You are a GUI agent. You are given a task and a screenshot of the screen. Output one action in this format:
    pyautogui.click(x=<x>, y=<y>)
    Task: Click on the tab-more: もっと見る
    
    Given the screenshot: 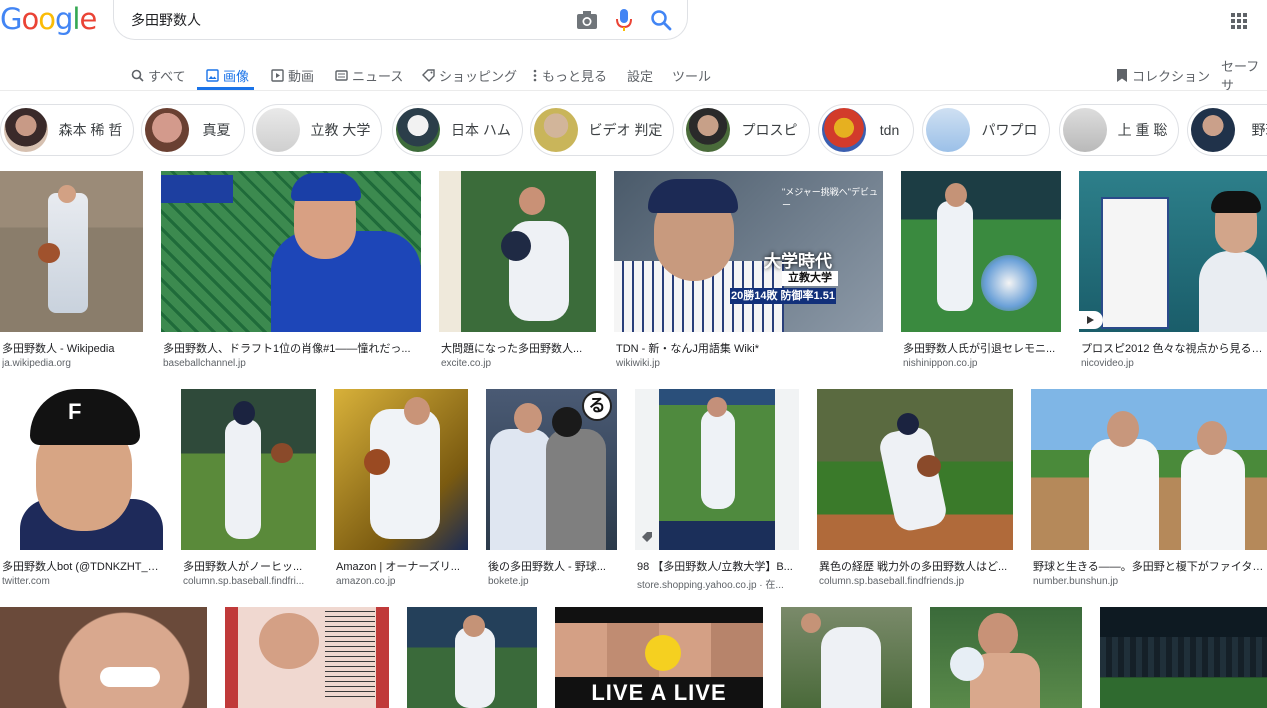 What is the action you would take?
    pyautogui.click(x=569, y=75)
    